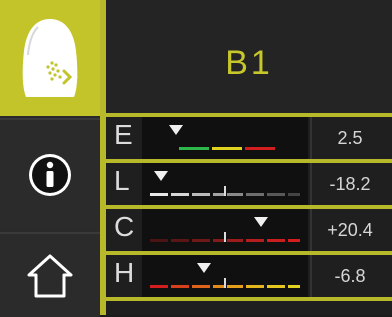 The width and height of the screenshot is (392, 317). I want to click on row-letter: L, so click(122, 180).